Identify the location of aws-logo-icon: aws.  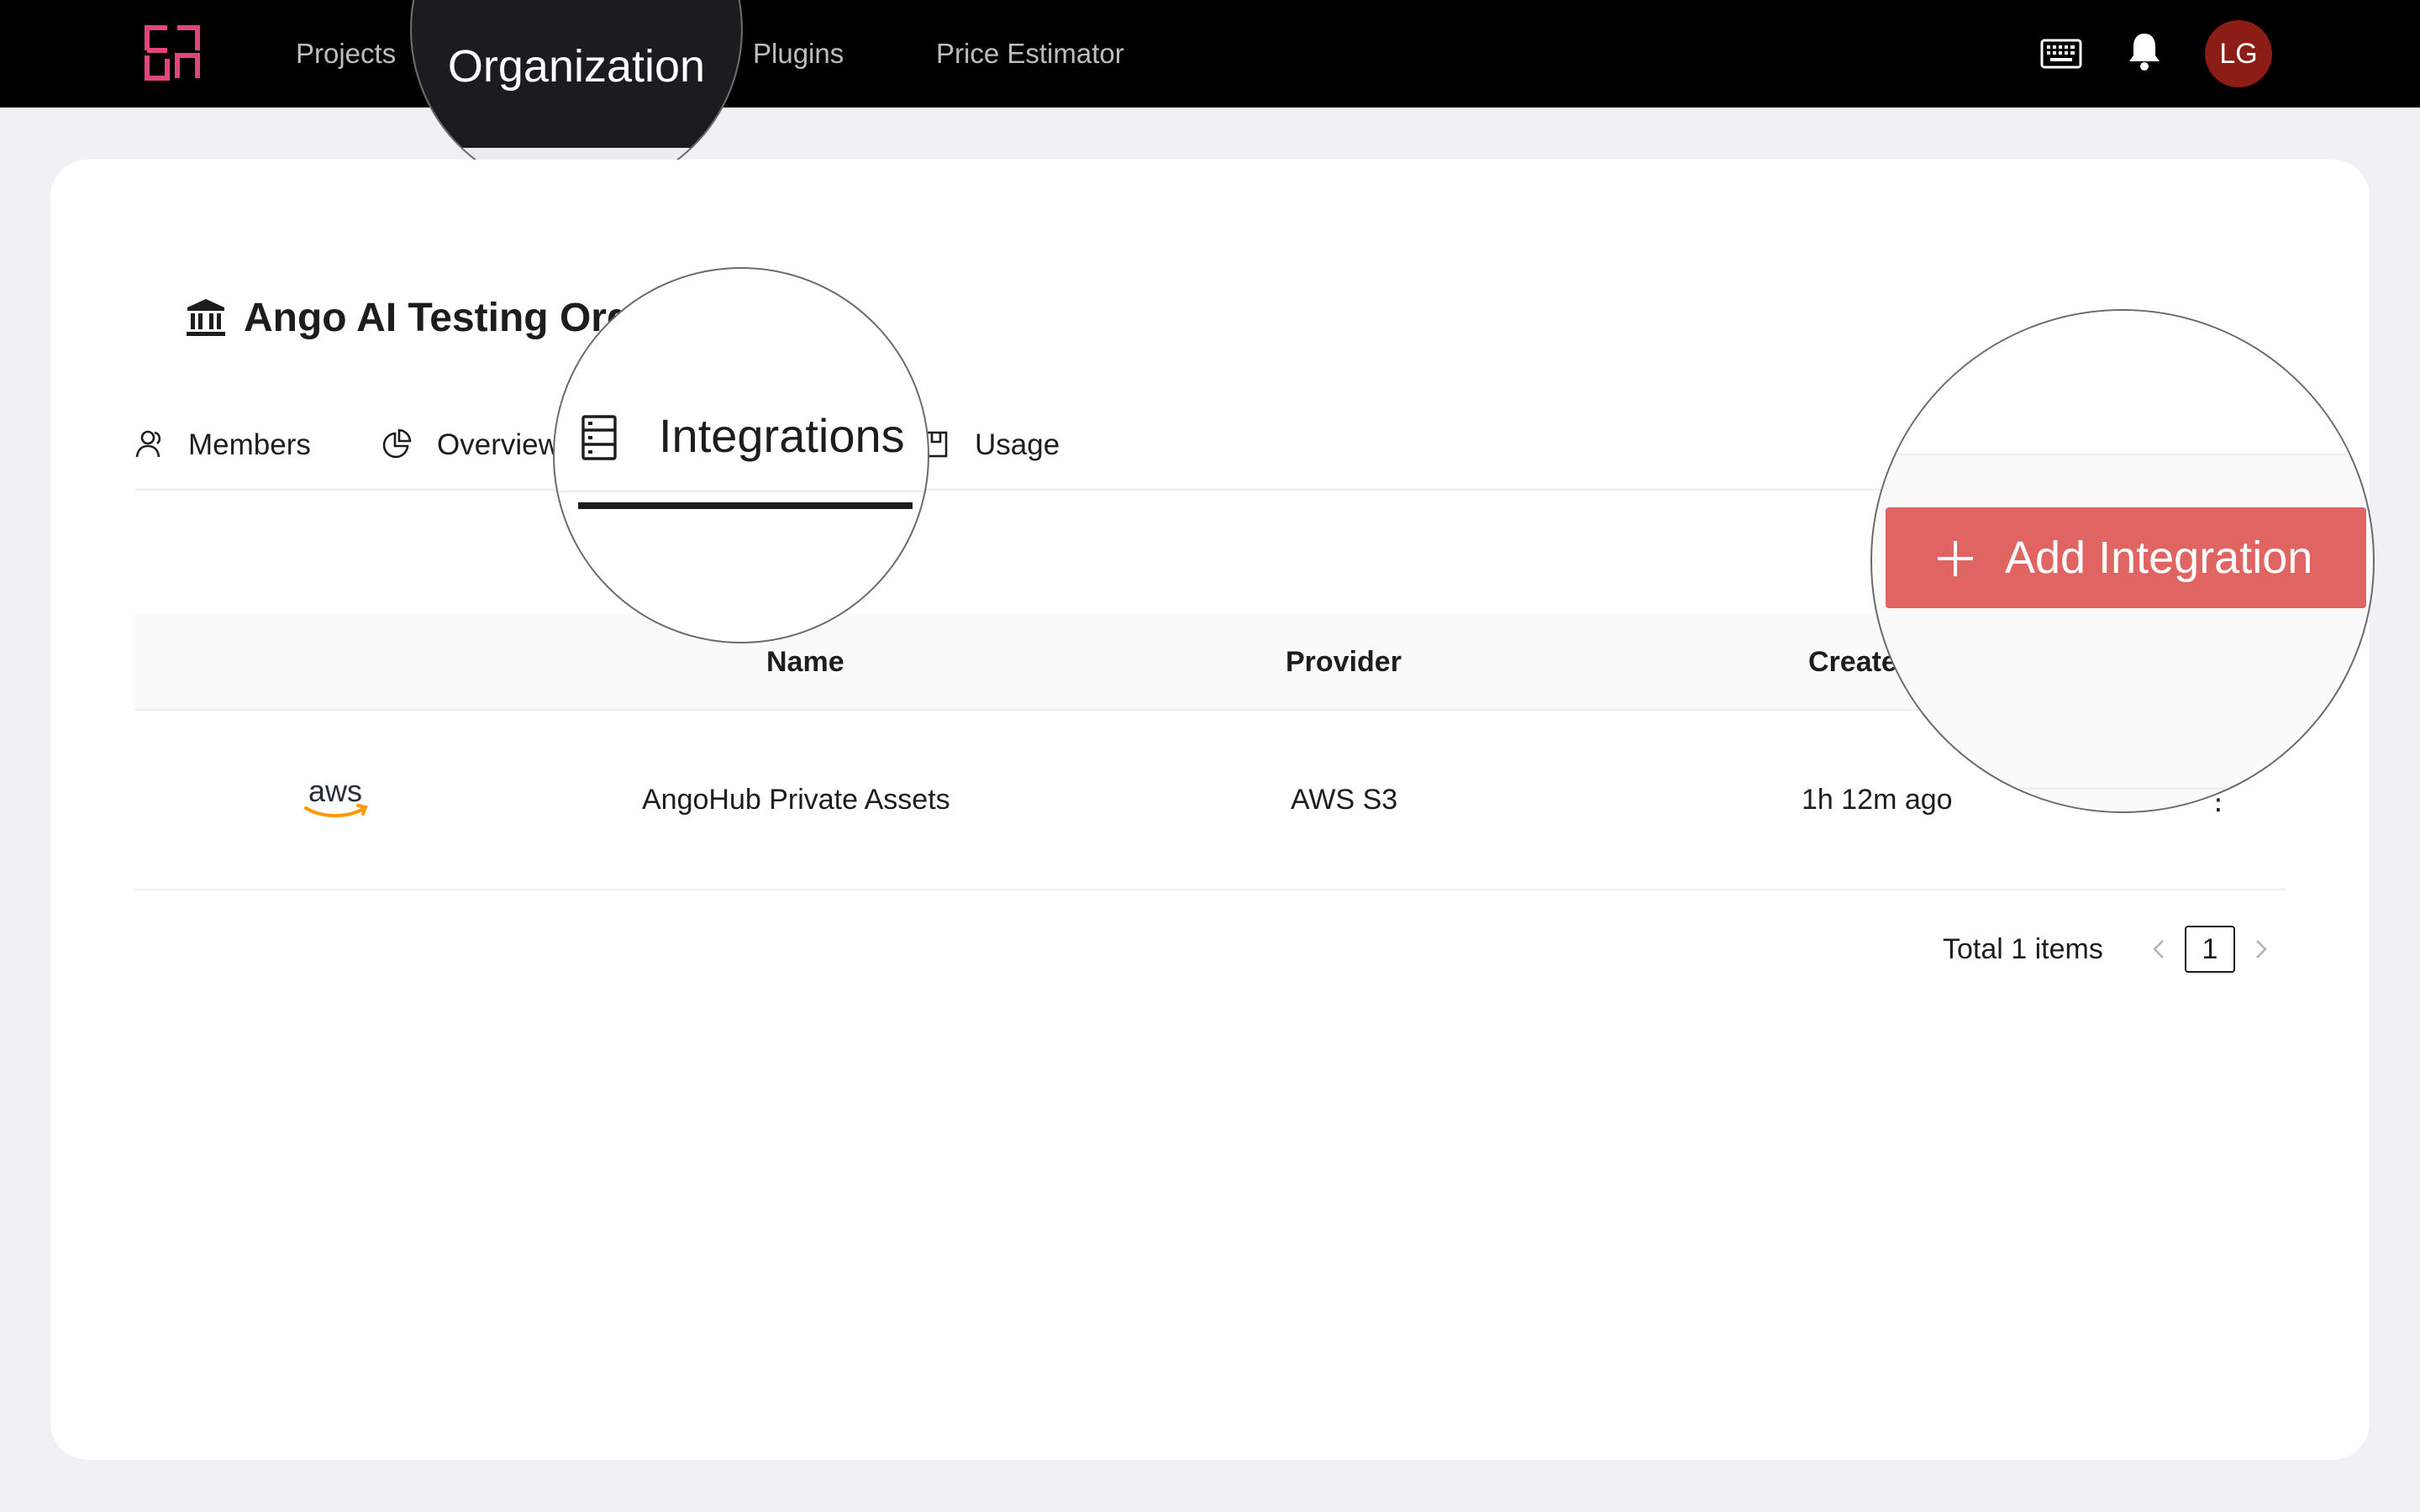
(336, 795).